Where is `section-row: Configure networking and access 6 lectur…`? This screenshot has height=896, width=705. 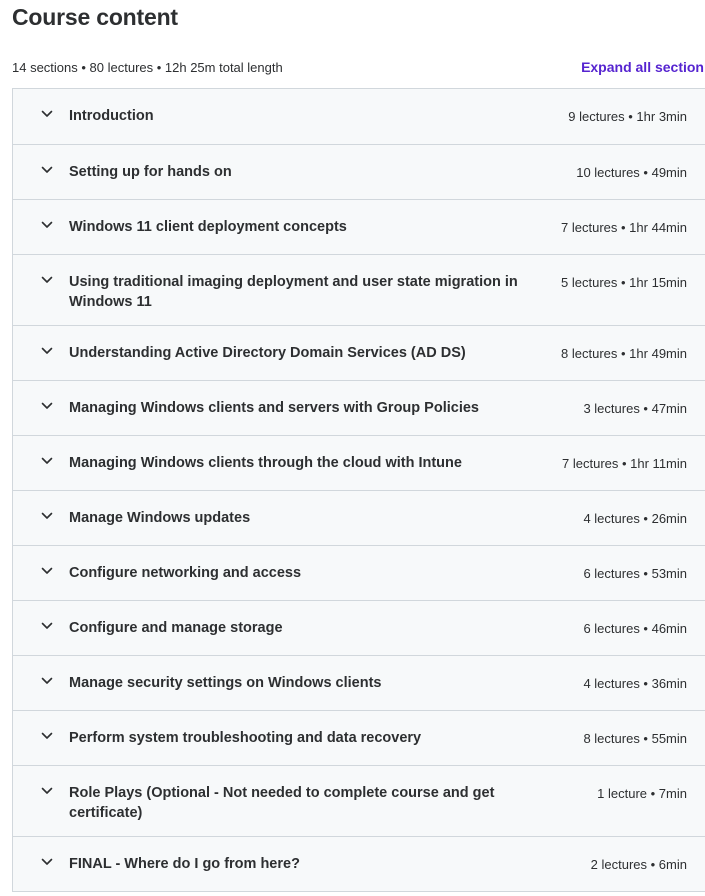
section-row: Configure networking and access 6 lectur… is located at coordinates (359, 572).